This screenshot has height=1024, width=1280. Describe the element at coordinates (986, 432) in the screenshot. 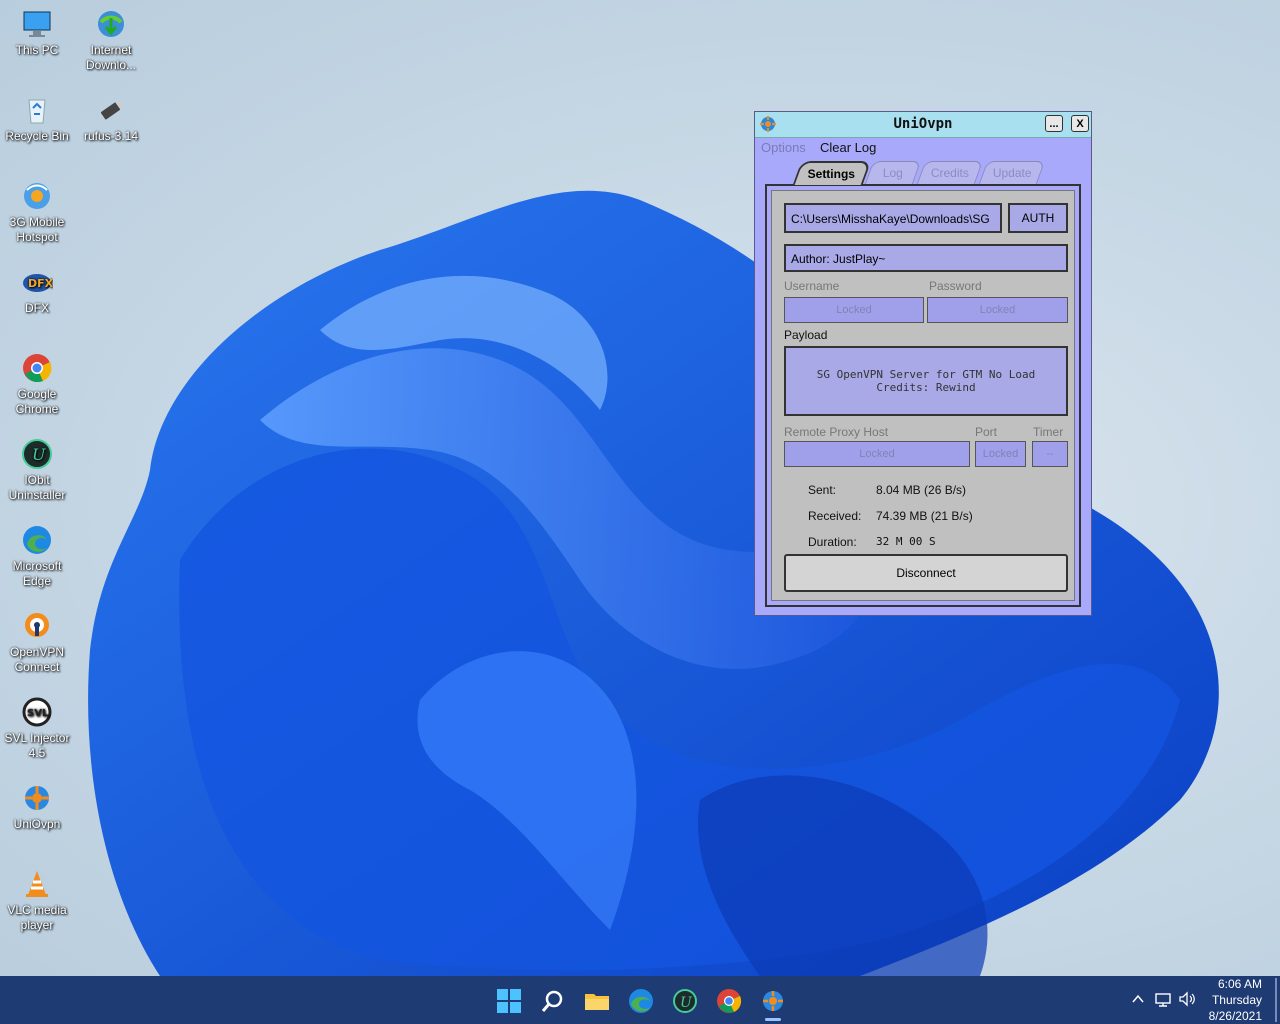

I see `port-label: Port` at that location.